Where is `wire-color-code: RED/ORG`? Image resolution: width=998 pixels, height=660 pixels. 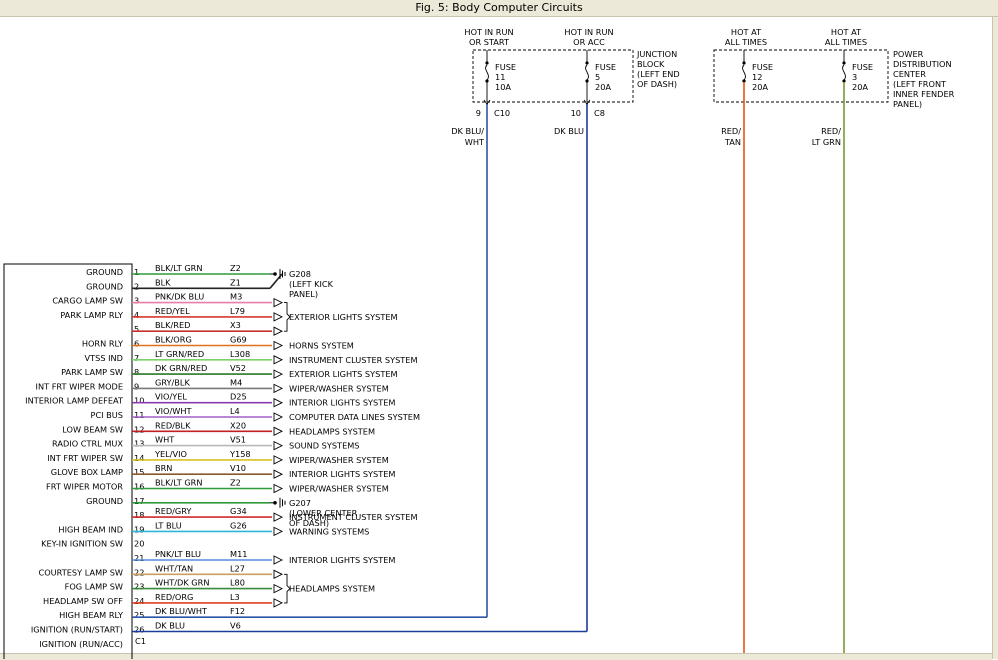
wire-color-code: RED/ORG is located at coordinates (174, 597).